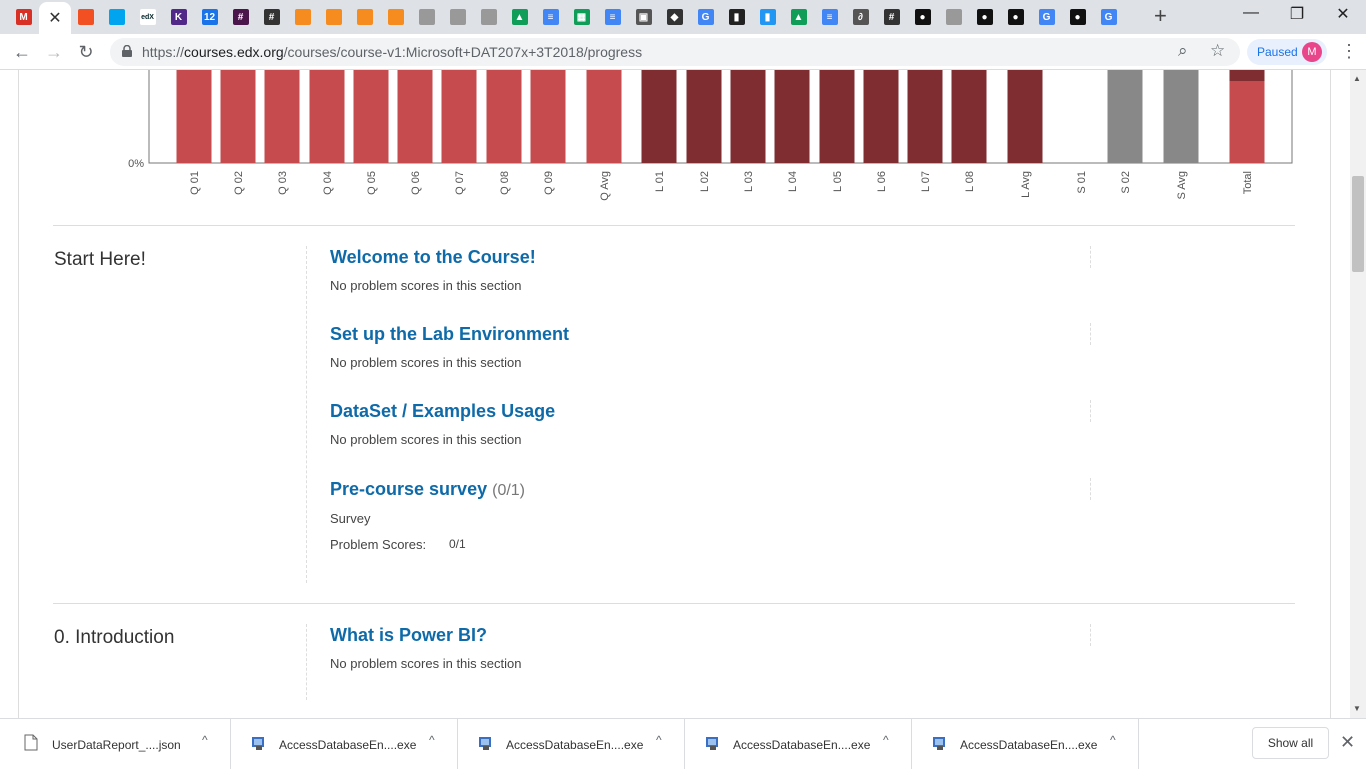  I want to click on chapter-title-start-here: Start Here!, so click(100, 259).